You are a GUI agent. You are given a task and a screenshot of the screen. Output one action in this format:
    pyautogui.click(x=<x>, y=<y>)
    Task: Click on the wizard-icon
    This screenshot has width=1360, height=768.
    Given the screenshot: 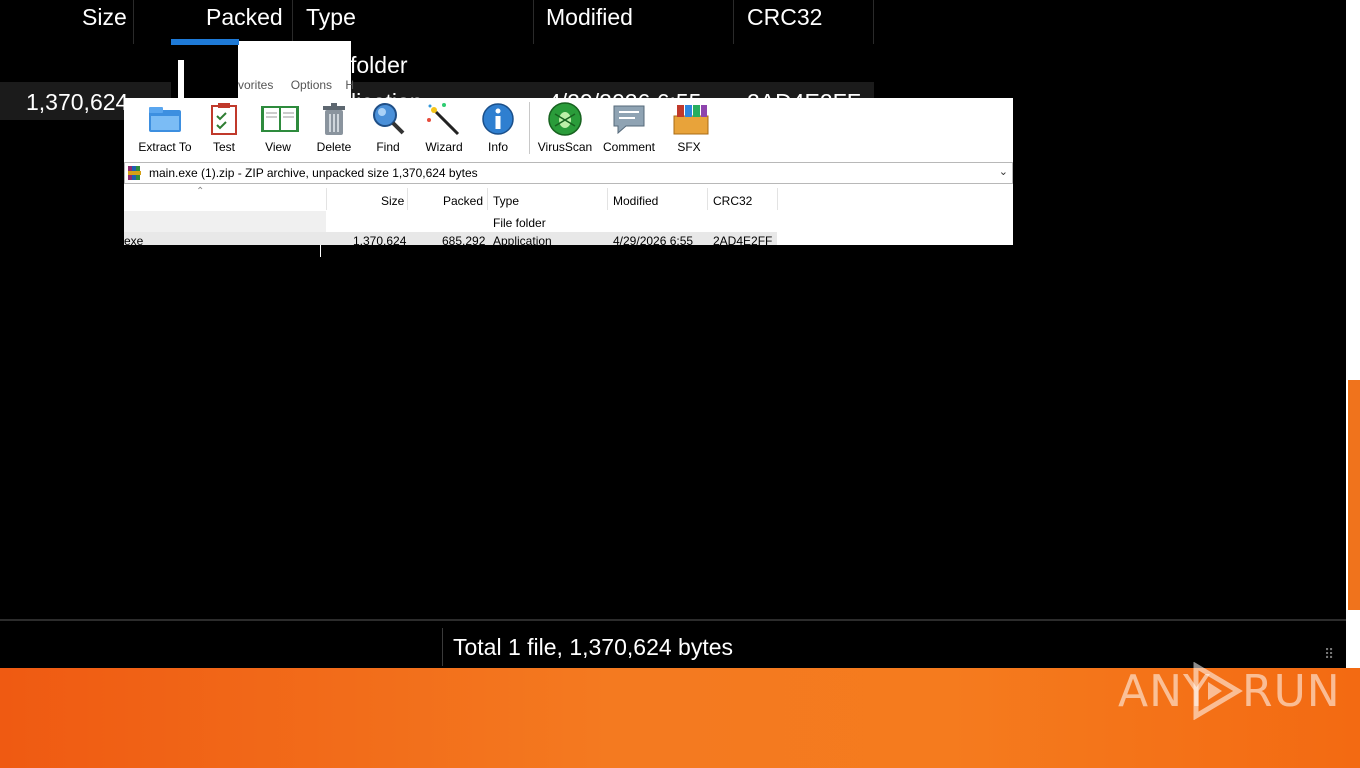 What is the action you would take?
    pyautogui.click(x=444, y=119)
    